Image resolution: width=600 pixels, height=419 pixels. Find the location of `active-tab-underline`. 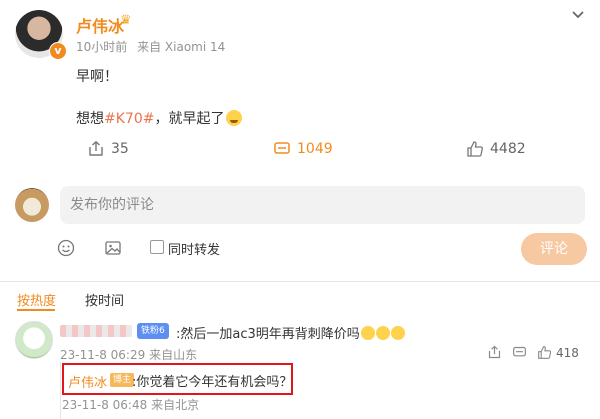

active-tab-underline is located at coordinates (36, 310).